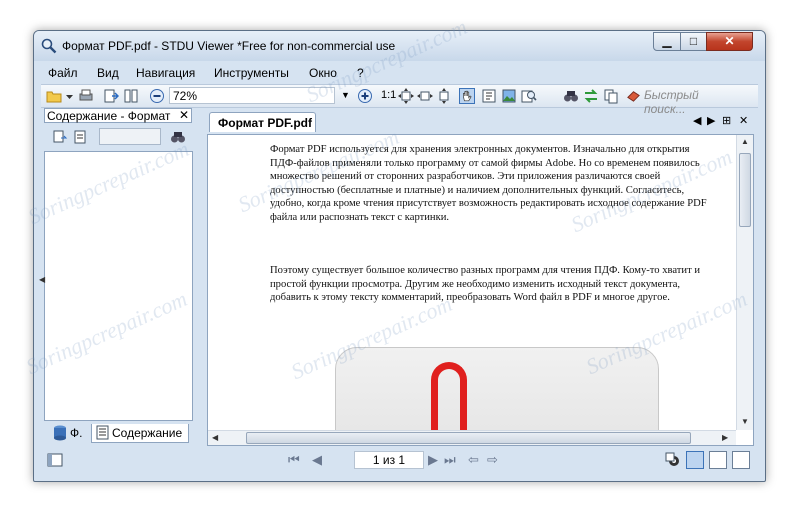  What do you see at coordinates (294, 460) in the screenshot?
I see `first-page-icon: ⏮` at bounding box center [294, 460].